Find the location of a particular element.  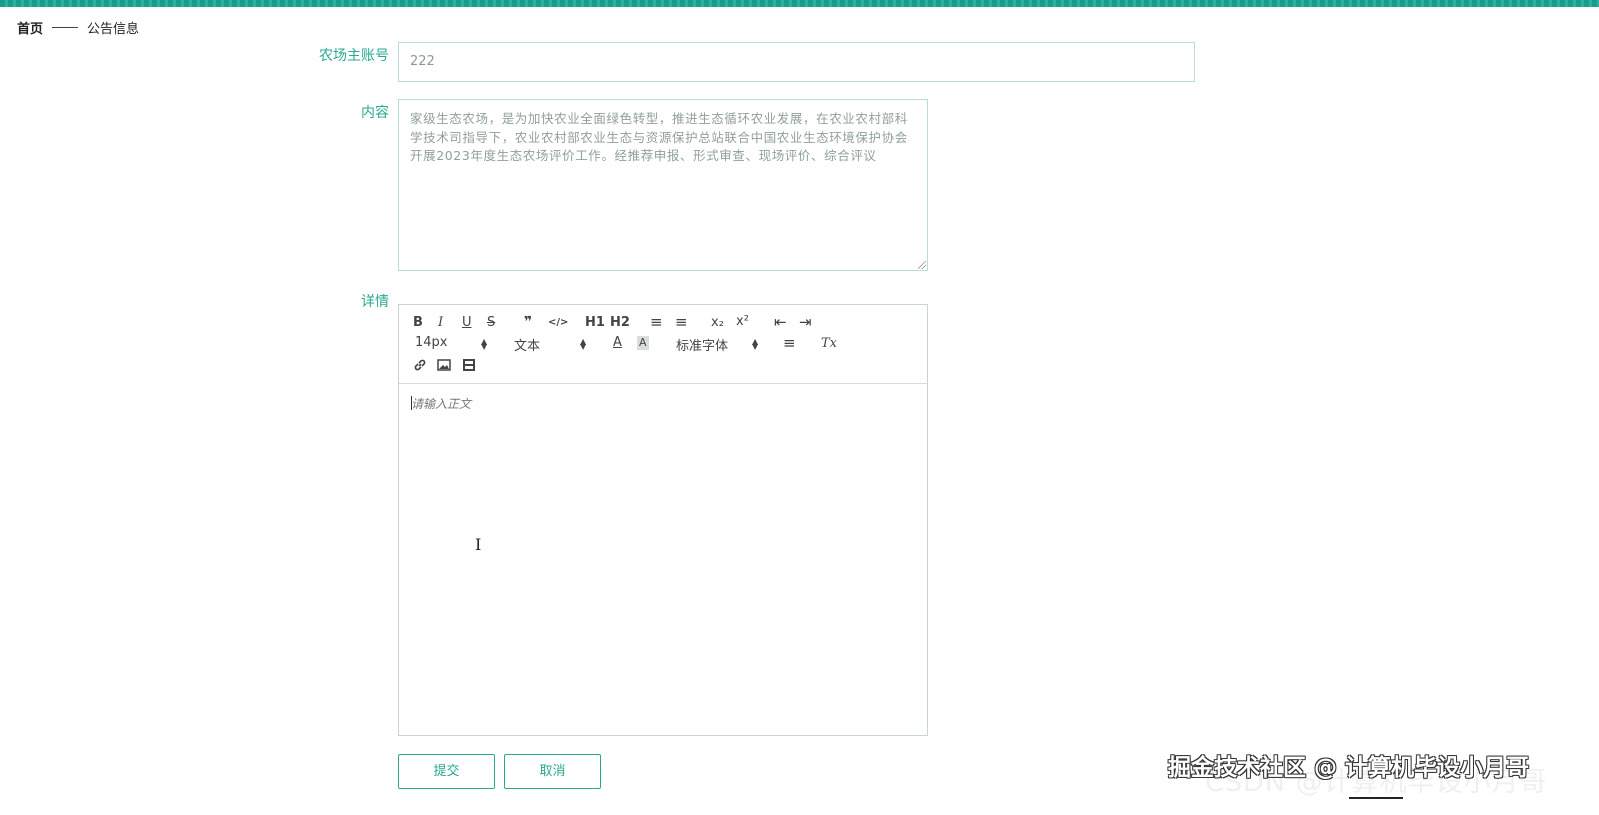

bottom-line-fragment is located at coordinates (1376, 798).